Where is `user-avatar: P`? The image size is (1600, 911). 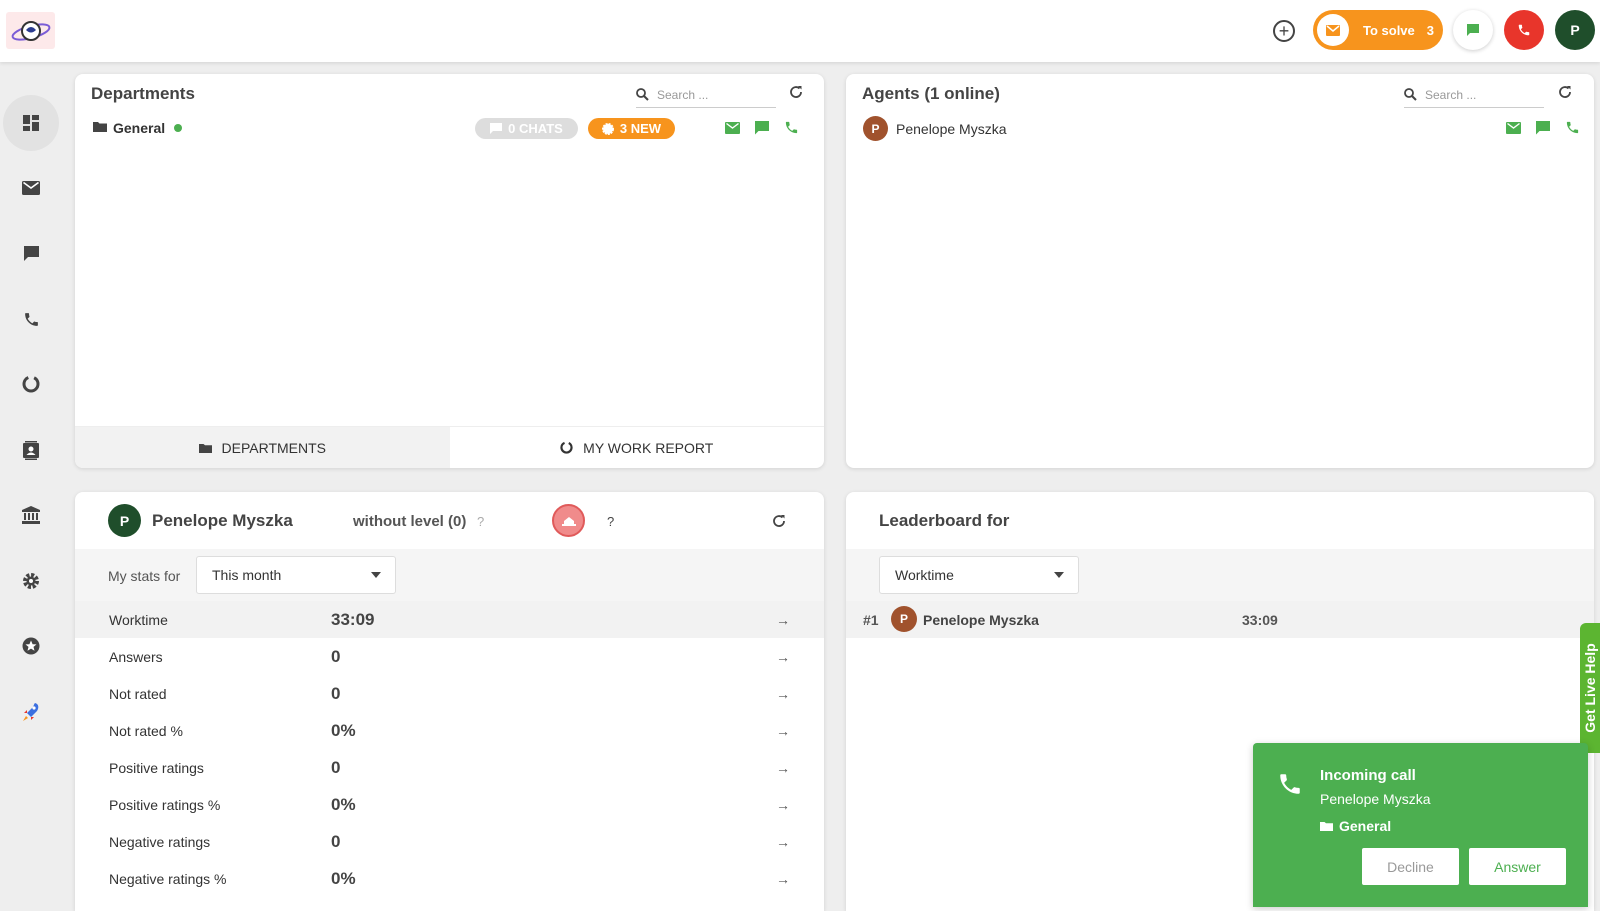
user-avatar: P is located at coordinates (1575, 30).